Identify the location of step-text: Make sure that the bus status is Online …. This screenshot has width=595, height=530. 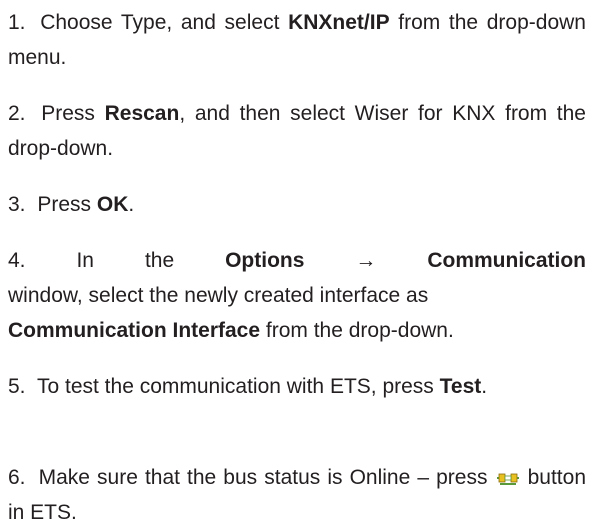
(266, 477).